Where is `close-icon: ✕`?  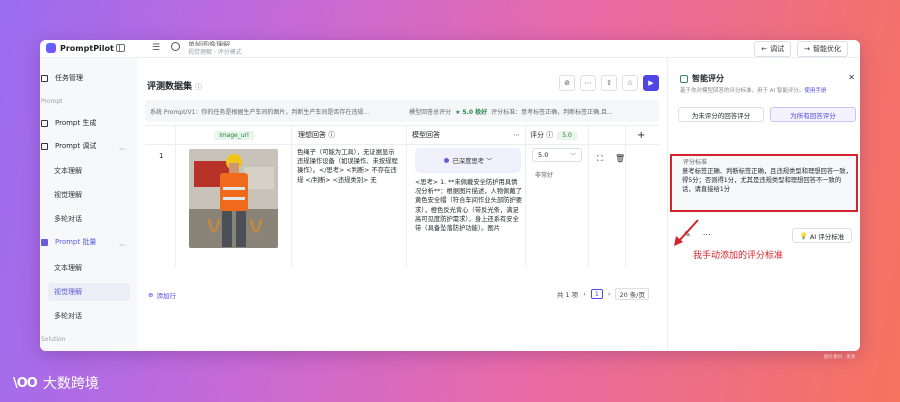 close-icon: ✕ is located at coordinates (851, 77).